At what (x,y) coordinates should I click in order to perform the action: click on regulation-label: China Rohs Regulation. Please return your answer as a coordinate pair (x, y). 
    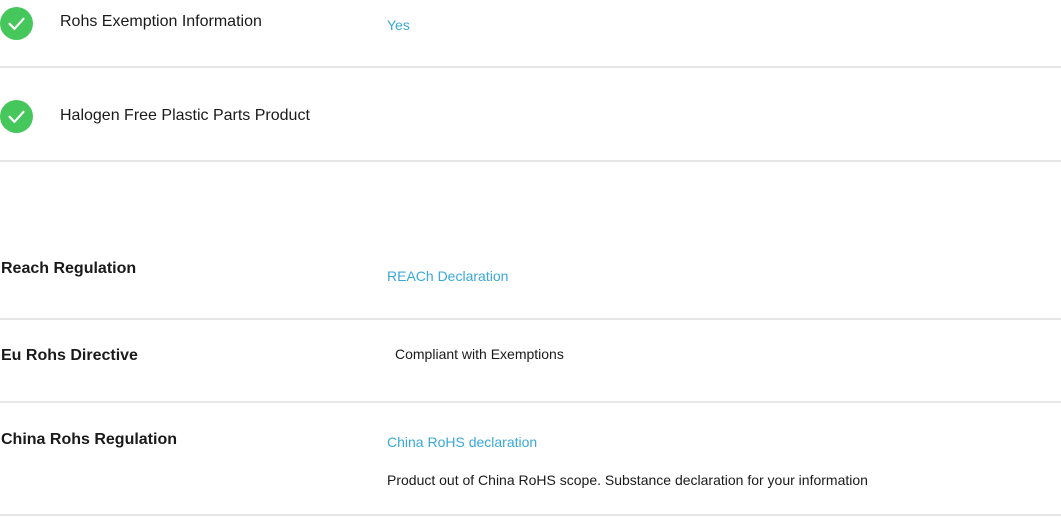
    Looking at the image, I should click on (89, 439).